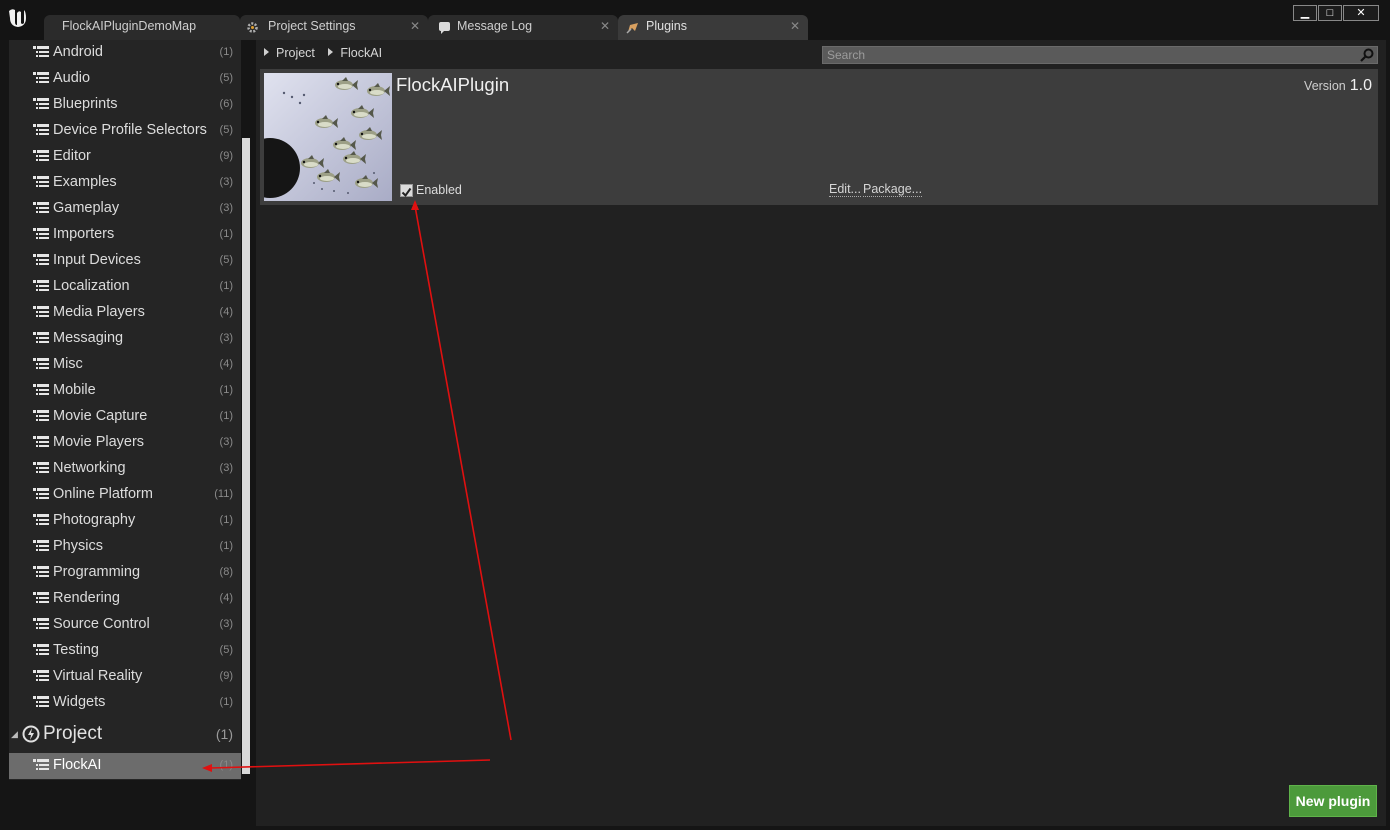 Image resolution: width=1390 pixels, height=830 pixels. I want to click on sidebar-item-virtual-reality: Virtual Reality (9), so click(125, 677).